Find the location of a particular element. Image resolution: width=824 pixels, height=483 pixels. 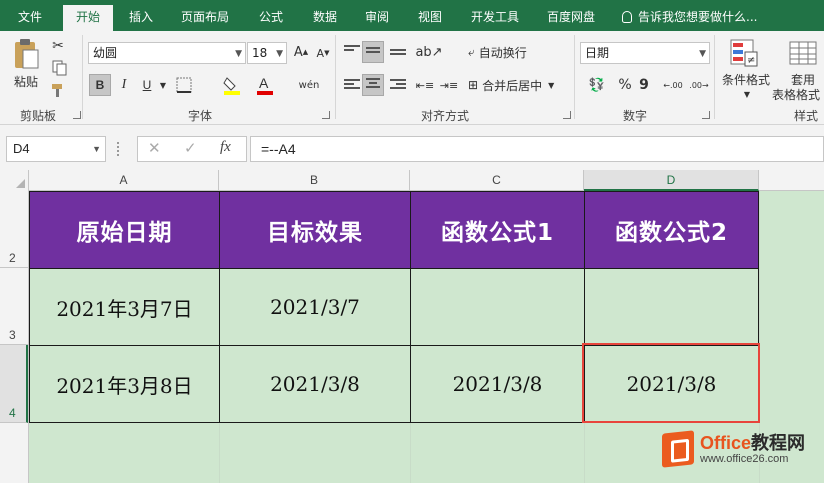

number-launcher-icon is located at coordinates (706, 115).